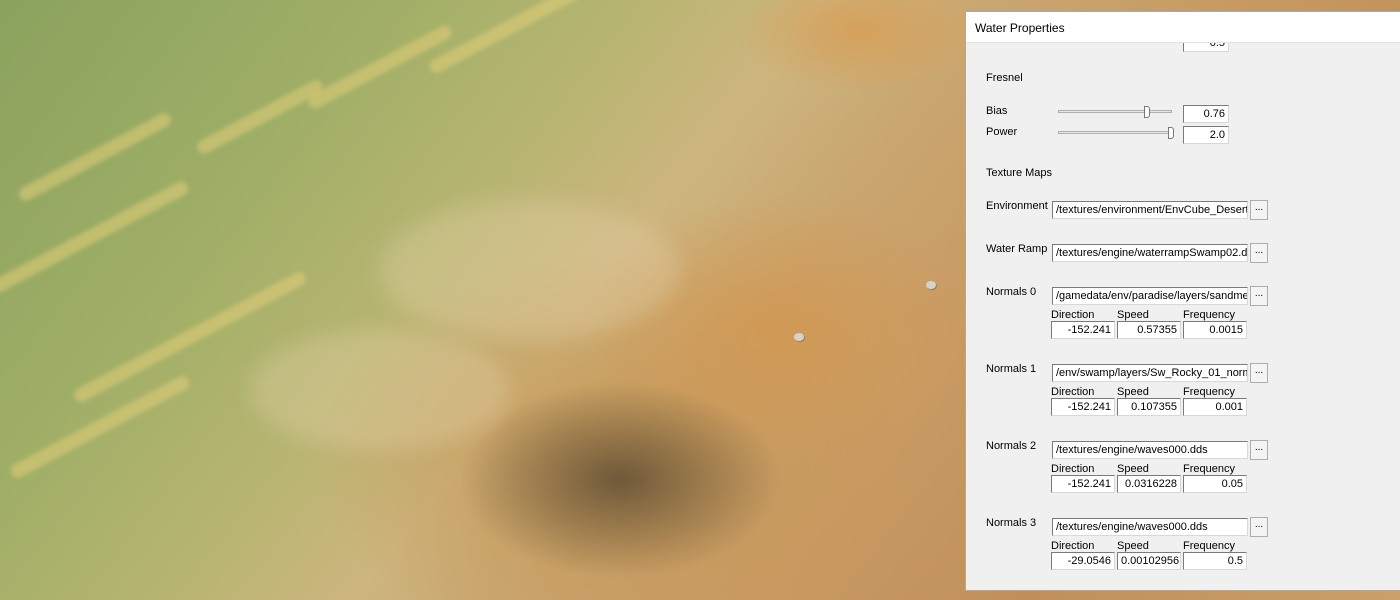  What do you see at coordinates (1019, 173) in the screenshot?
I see `texture-maps-section-label: Texture Maps` at bounding box center [1019, 173].